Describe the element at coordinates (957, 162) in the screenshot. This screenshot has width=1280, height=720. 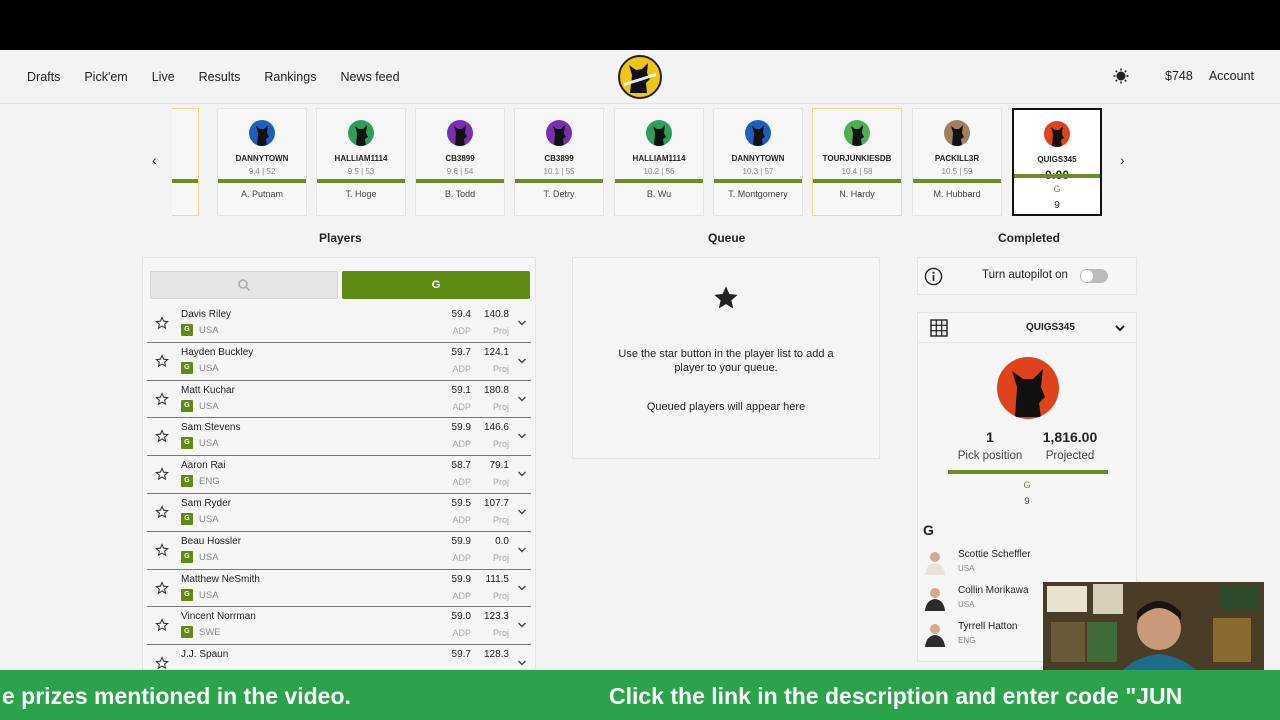
I see `pick-card: PACKILL3R 10.5 | 59 M. Hubbard` at that location.